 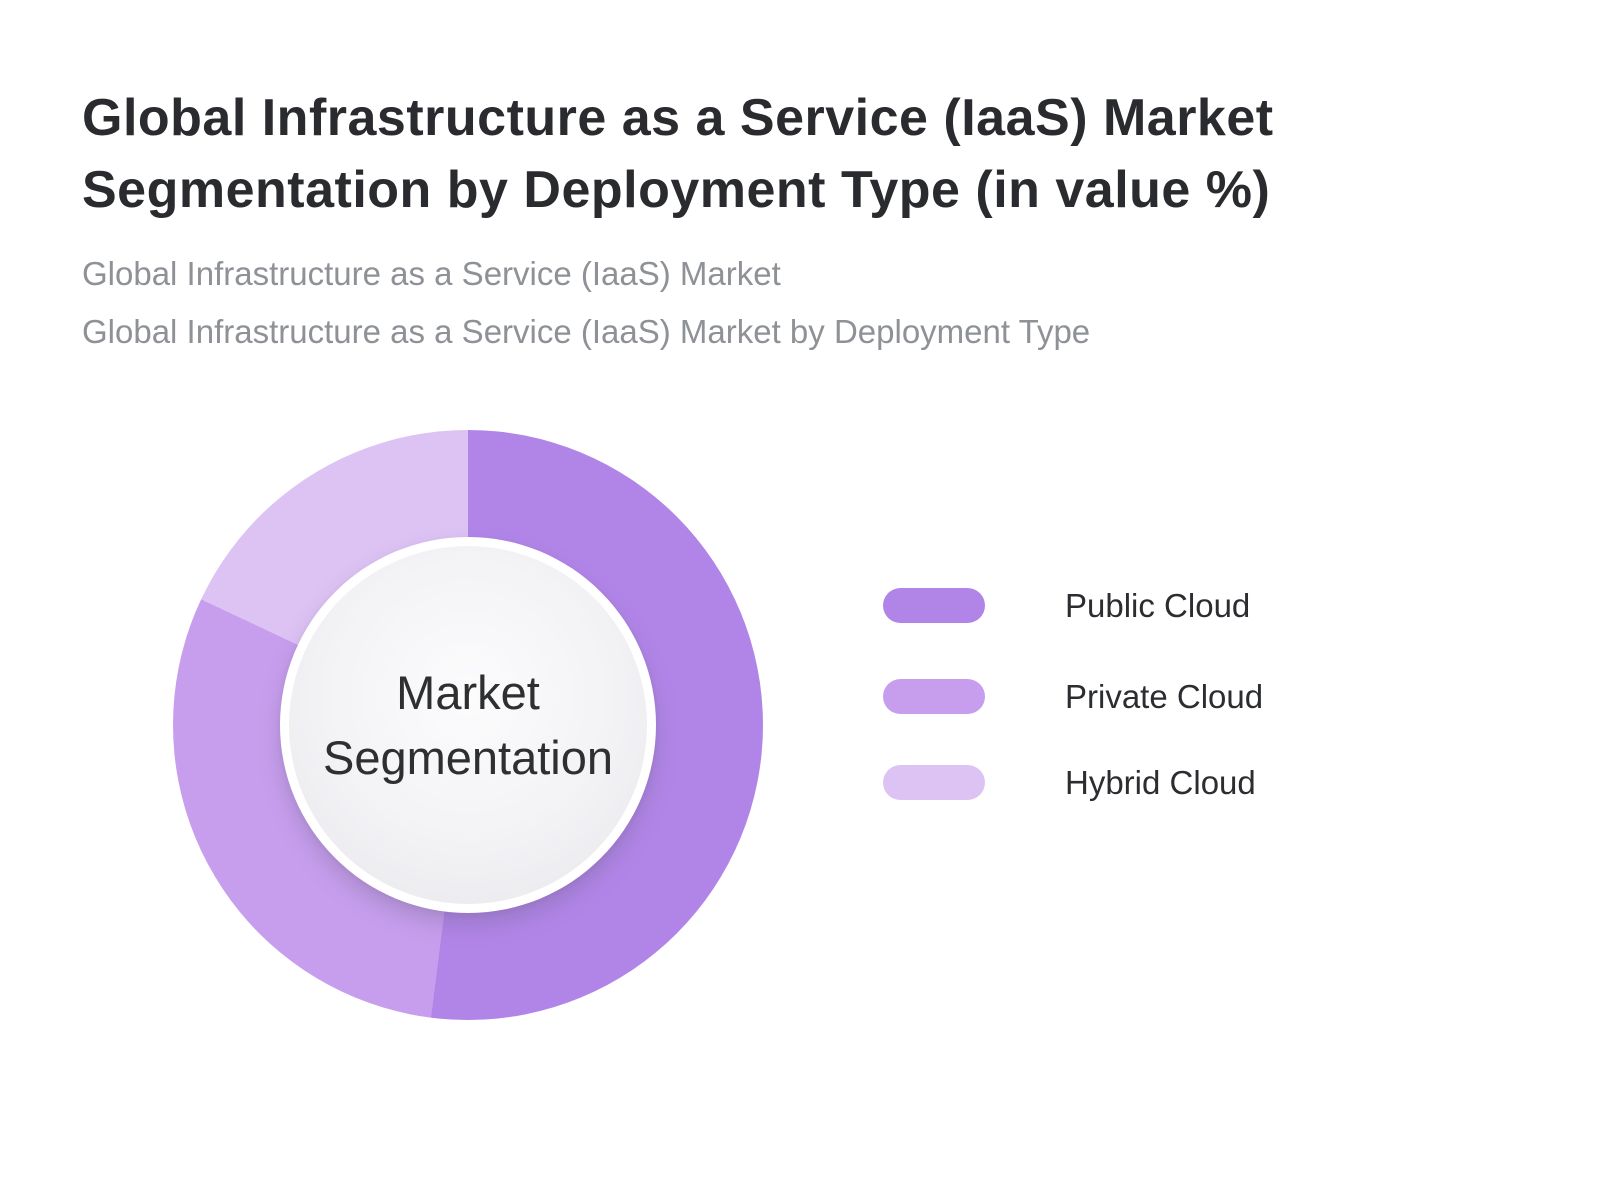 I want to click on legend-label: Hybrid Cloud, so click(x=1160, y=782).